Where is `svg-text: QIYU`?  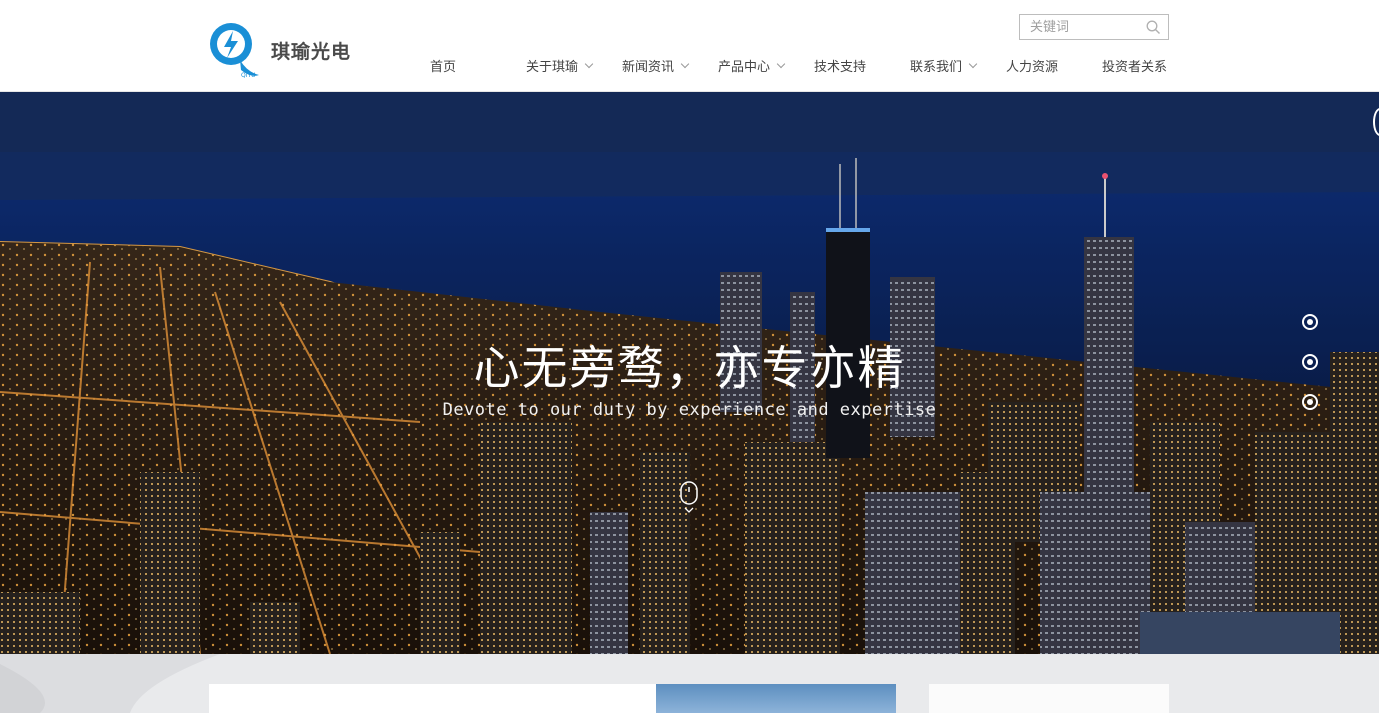
svg-text: QIYU is located at coordinates (248, 75).